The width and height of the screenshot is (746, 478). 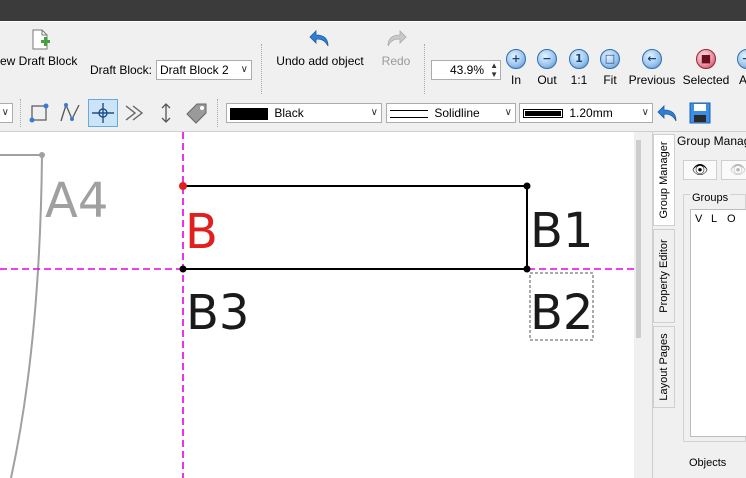 I want to click on zoom-fit-button: □ Fit, so click(x=610, y=57).